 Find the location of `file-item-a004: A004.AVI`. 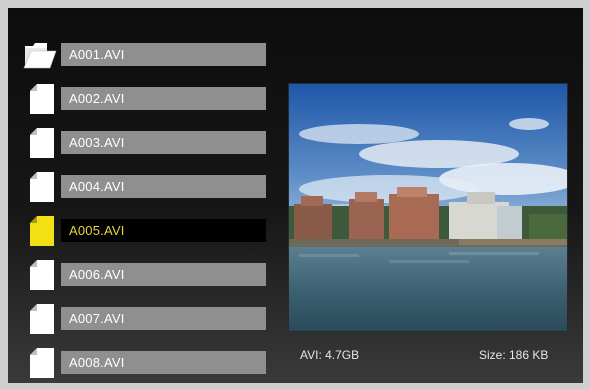

file-item-a004: A004.AVI is located at coordinates (143, 187).